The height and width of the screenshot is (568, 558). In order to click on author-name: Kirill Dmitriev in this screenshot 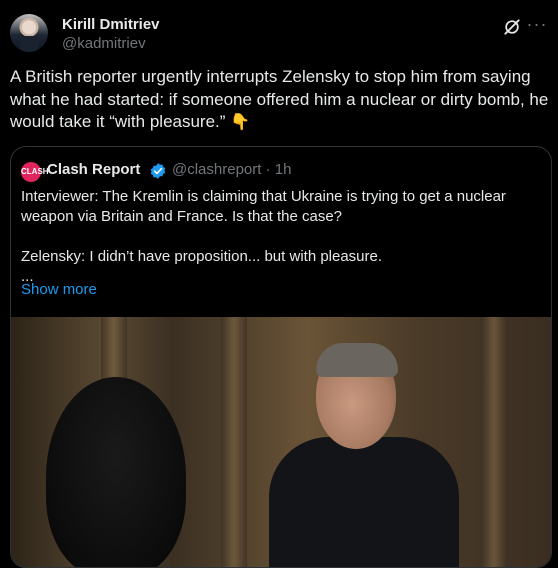, I will do `click(111, 24)`.